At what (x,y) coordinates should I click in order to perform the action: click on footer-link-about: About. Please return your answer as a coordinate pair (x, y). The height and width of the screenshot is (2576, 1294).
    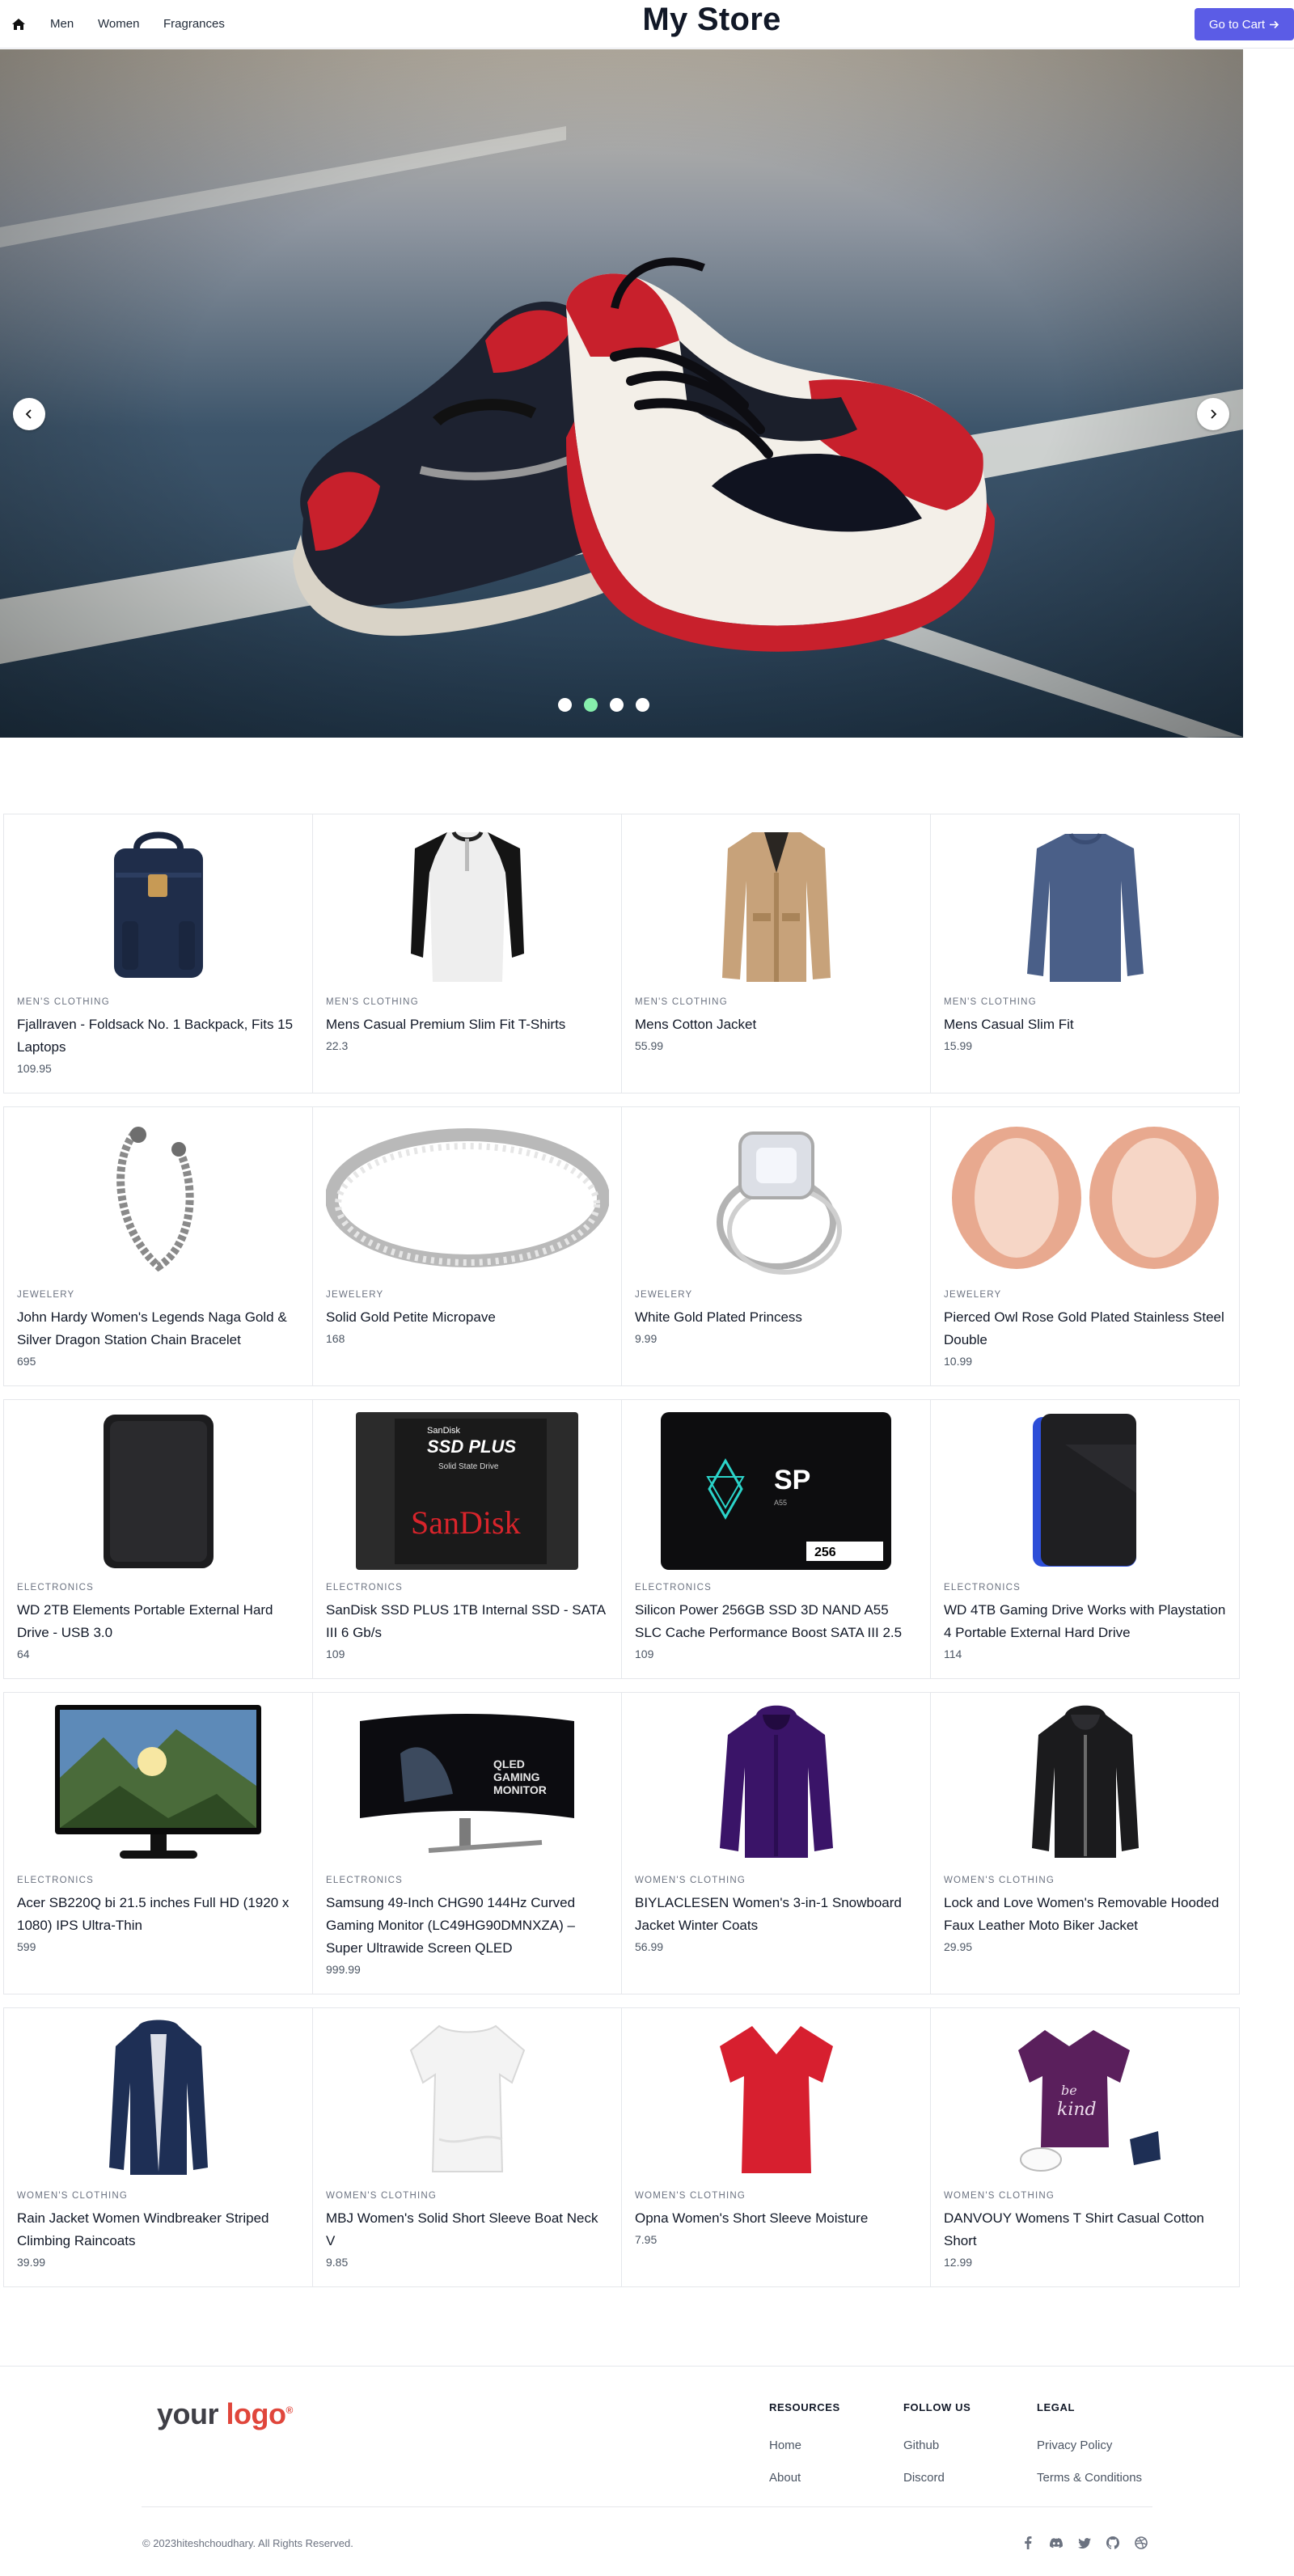
    Looking at the image, I should click on (785, 2478).